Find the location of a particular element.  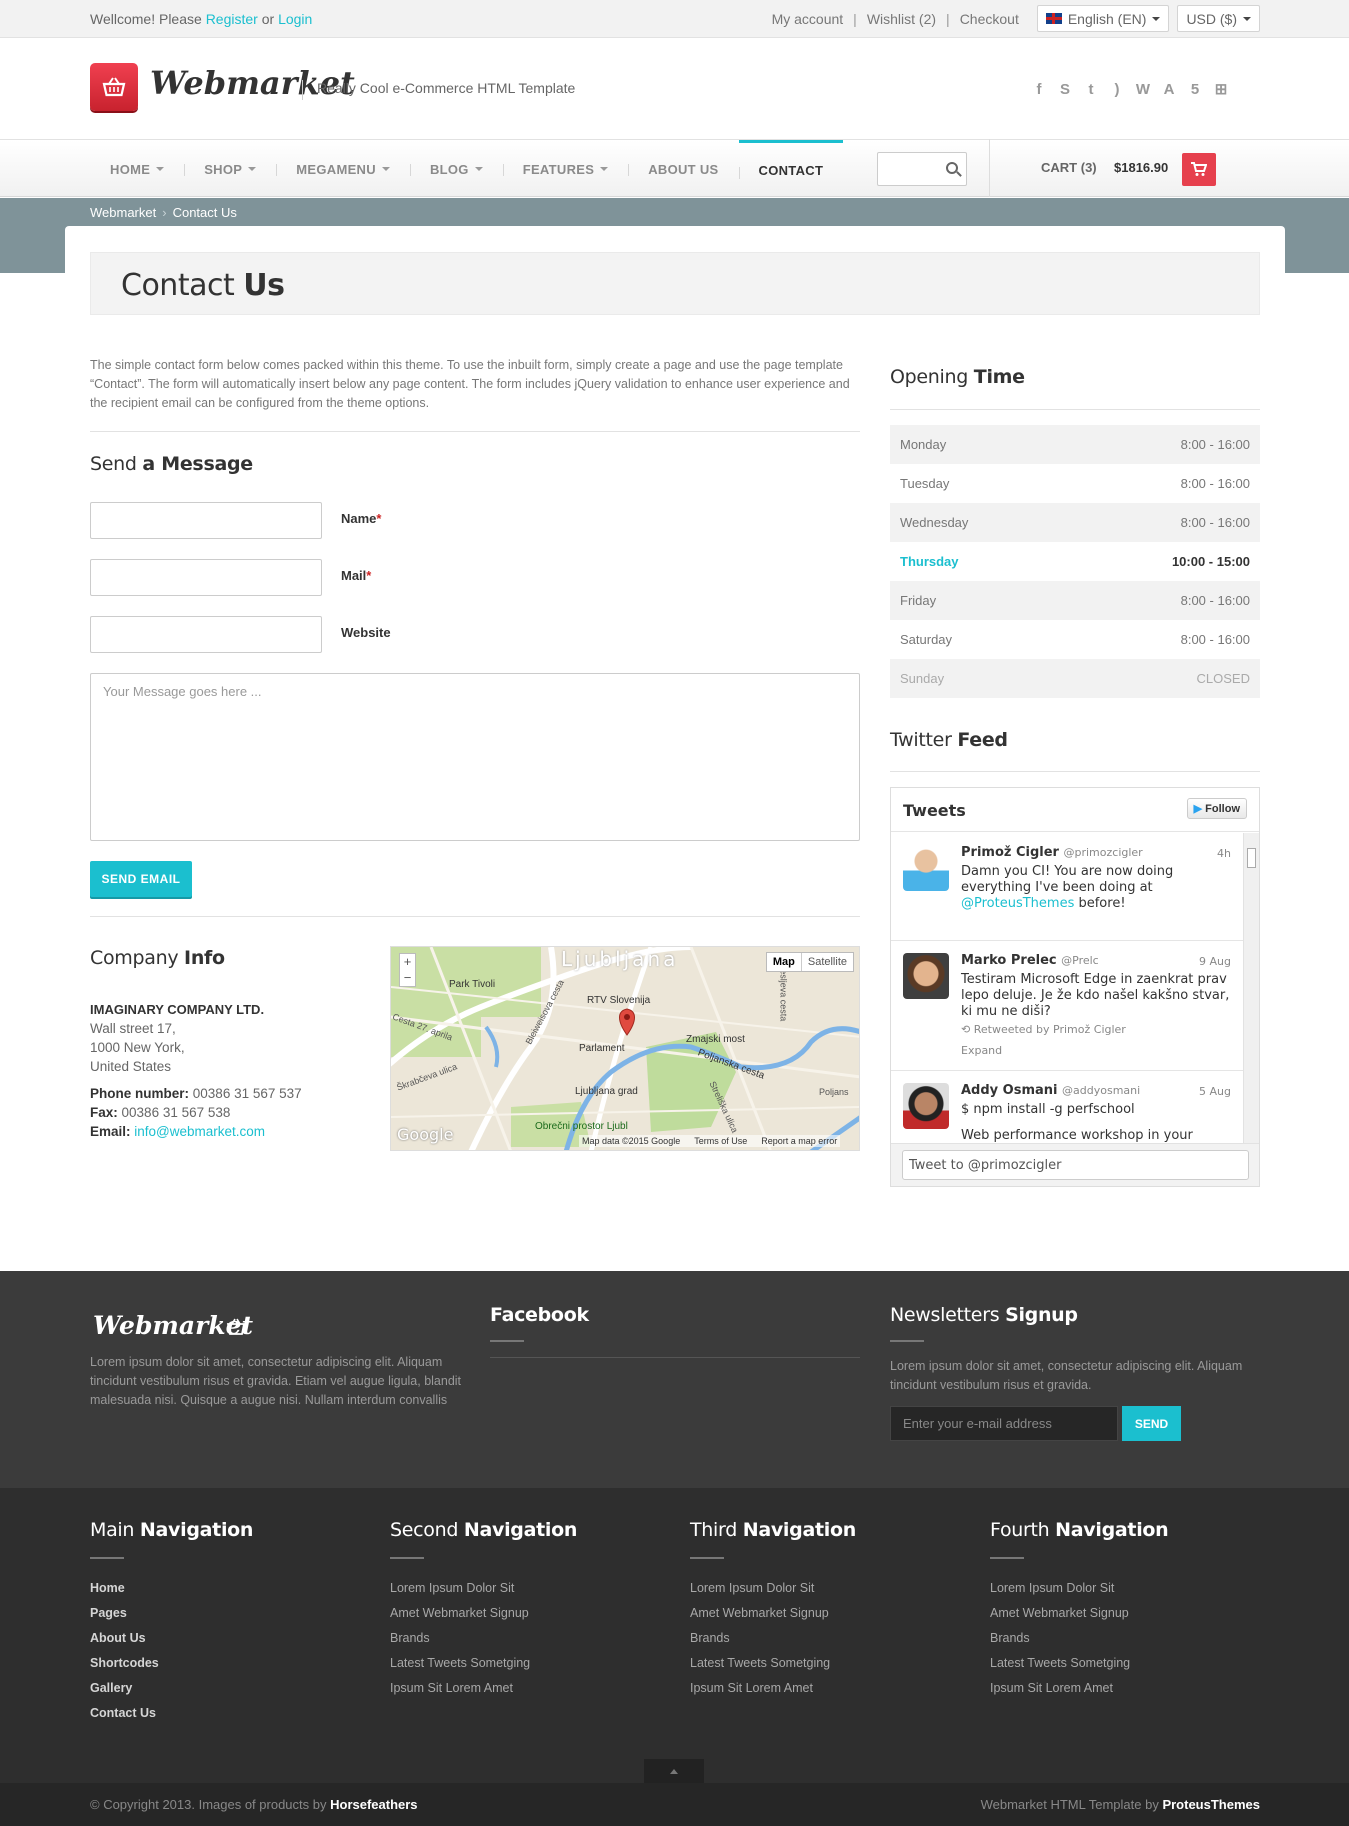

heading-light: Main is located at coordinates (112, 1530).